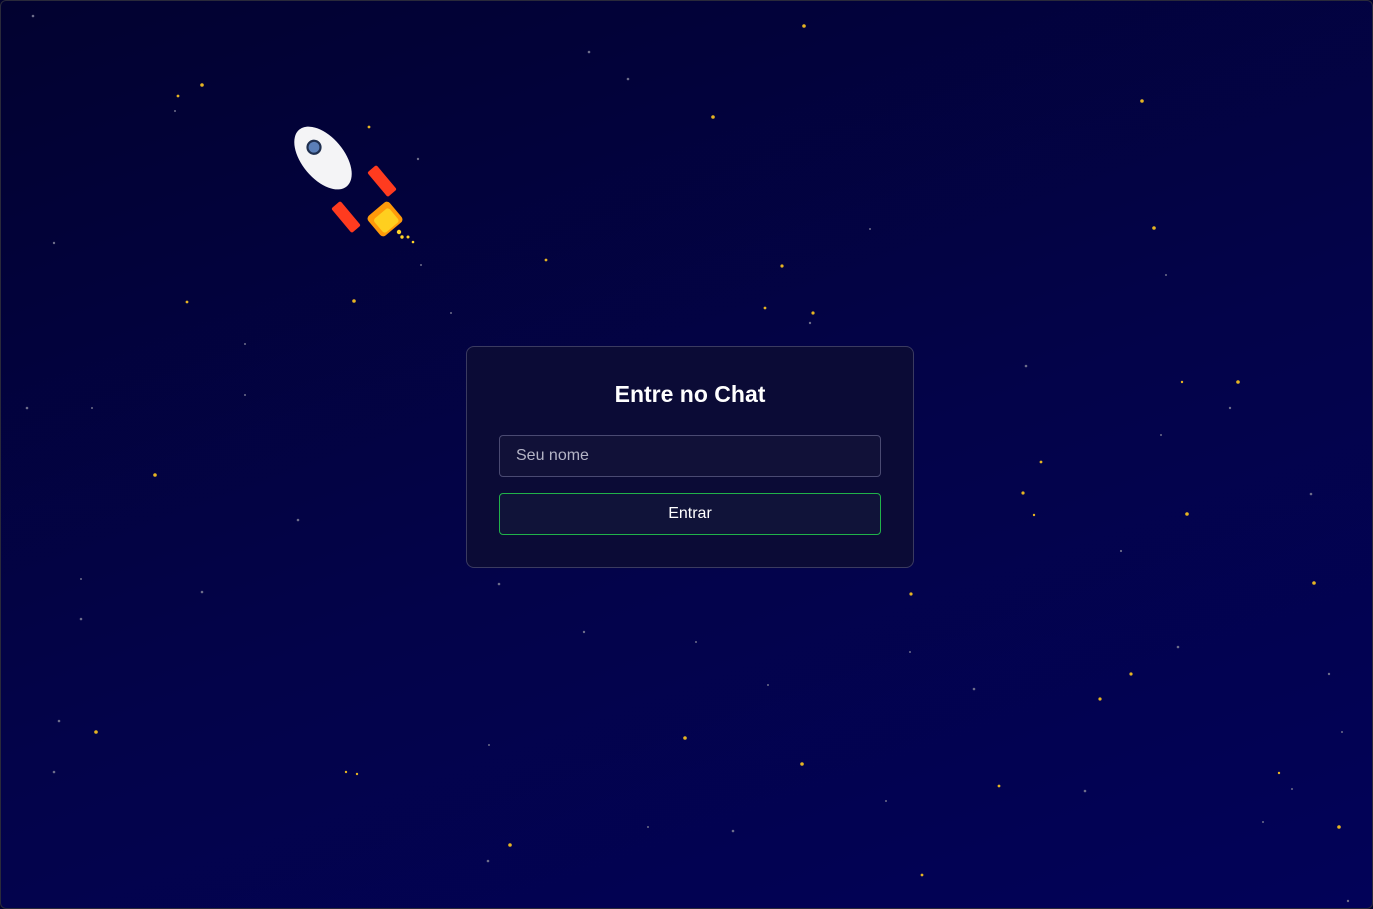 The width and height of the screenshot is (1373, 909). Describe the element at coordinates (690, 394) in the screenshot. I see `login-title: Entre no Chat` at that location.